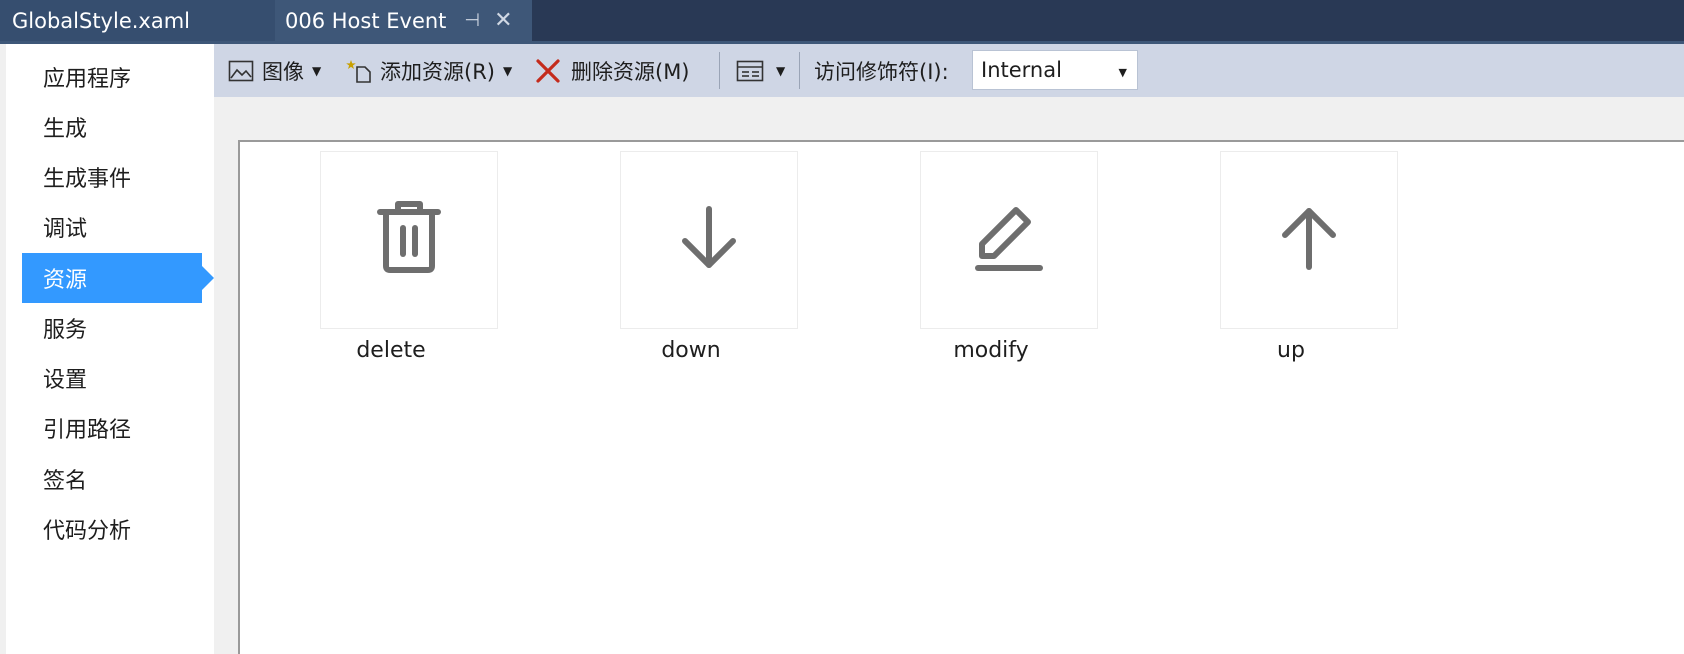 This screenshot has height=654, width=1684. I want to click on resource-label-delete: delete, so click(391, 350).